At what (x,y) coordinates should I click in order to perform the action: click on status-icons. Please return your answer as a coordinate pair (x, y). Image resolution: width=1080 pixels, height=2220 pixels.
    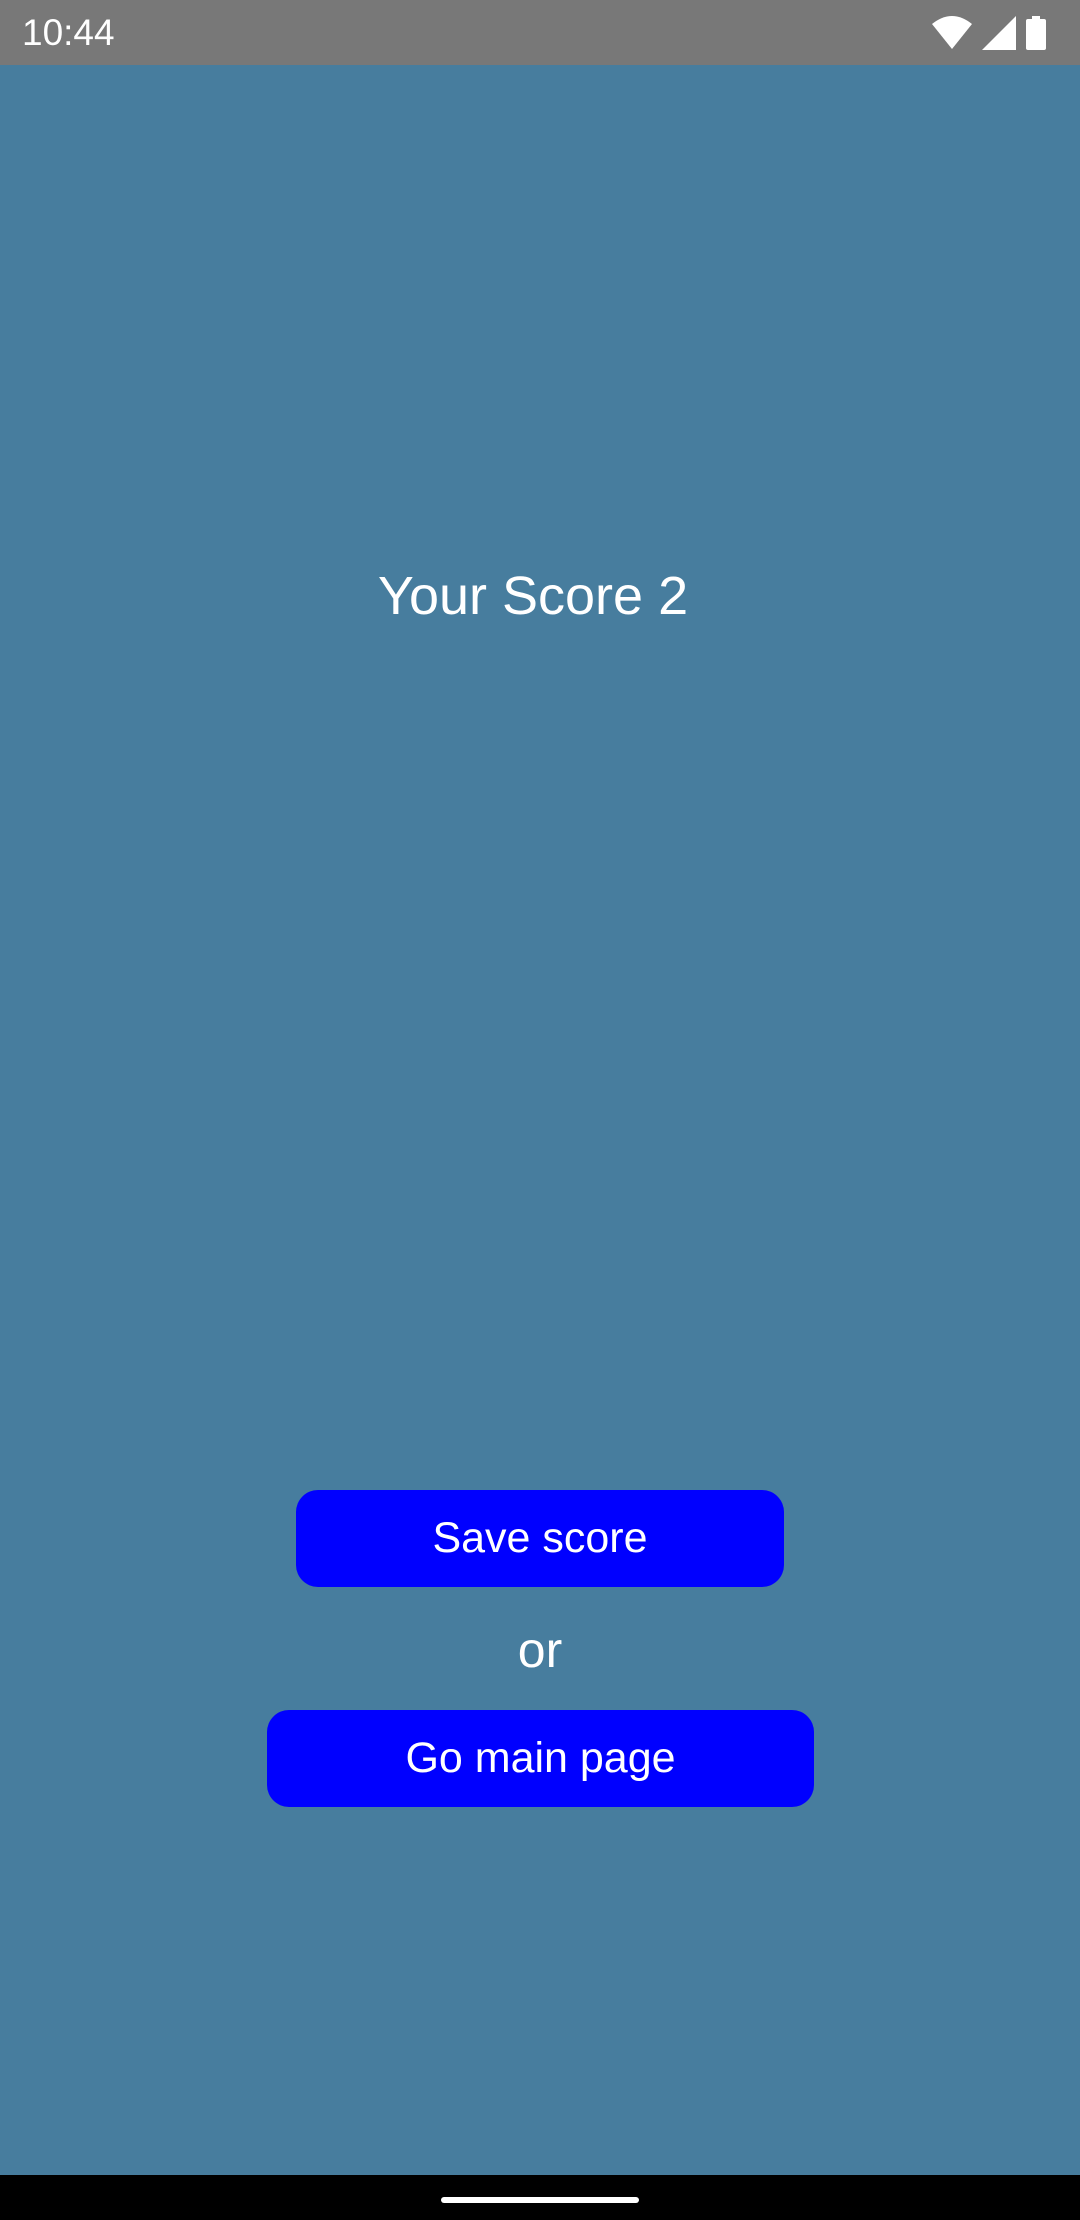
    Looking at the image, I should click on (989, 33).